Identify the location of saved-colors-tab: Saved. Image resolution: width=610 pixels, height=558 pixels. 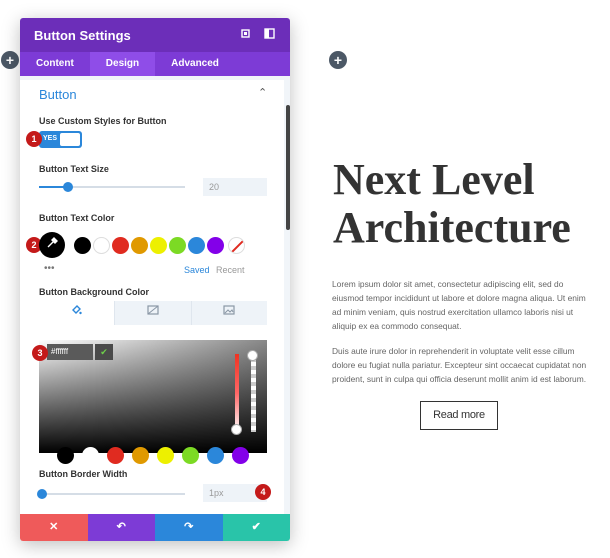
(197, 270).